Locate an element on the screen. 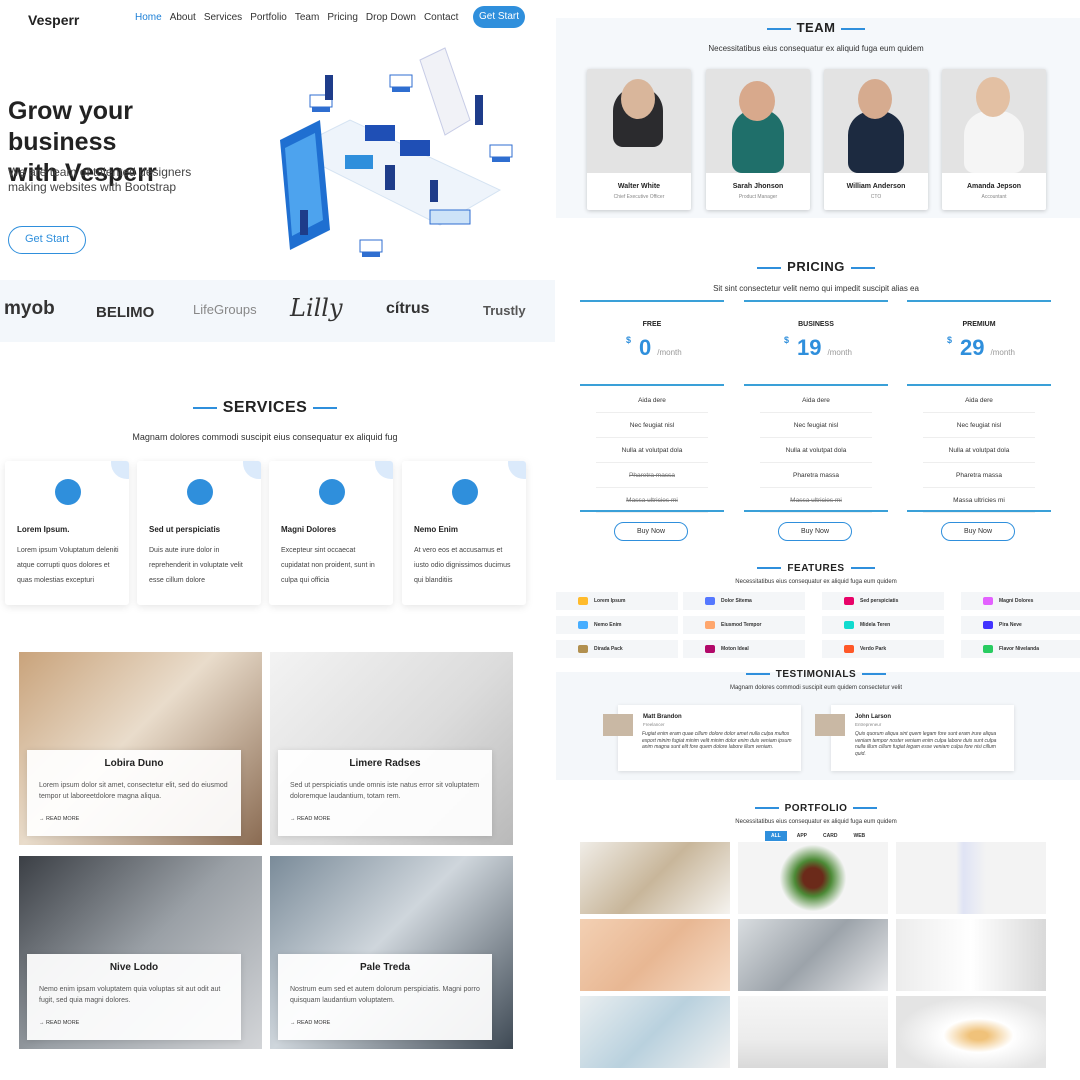  team-member-card-4: Amanda Jepson Accountant is located at coordinates (994, 139).